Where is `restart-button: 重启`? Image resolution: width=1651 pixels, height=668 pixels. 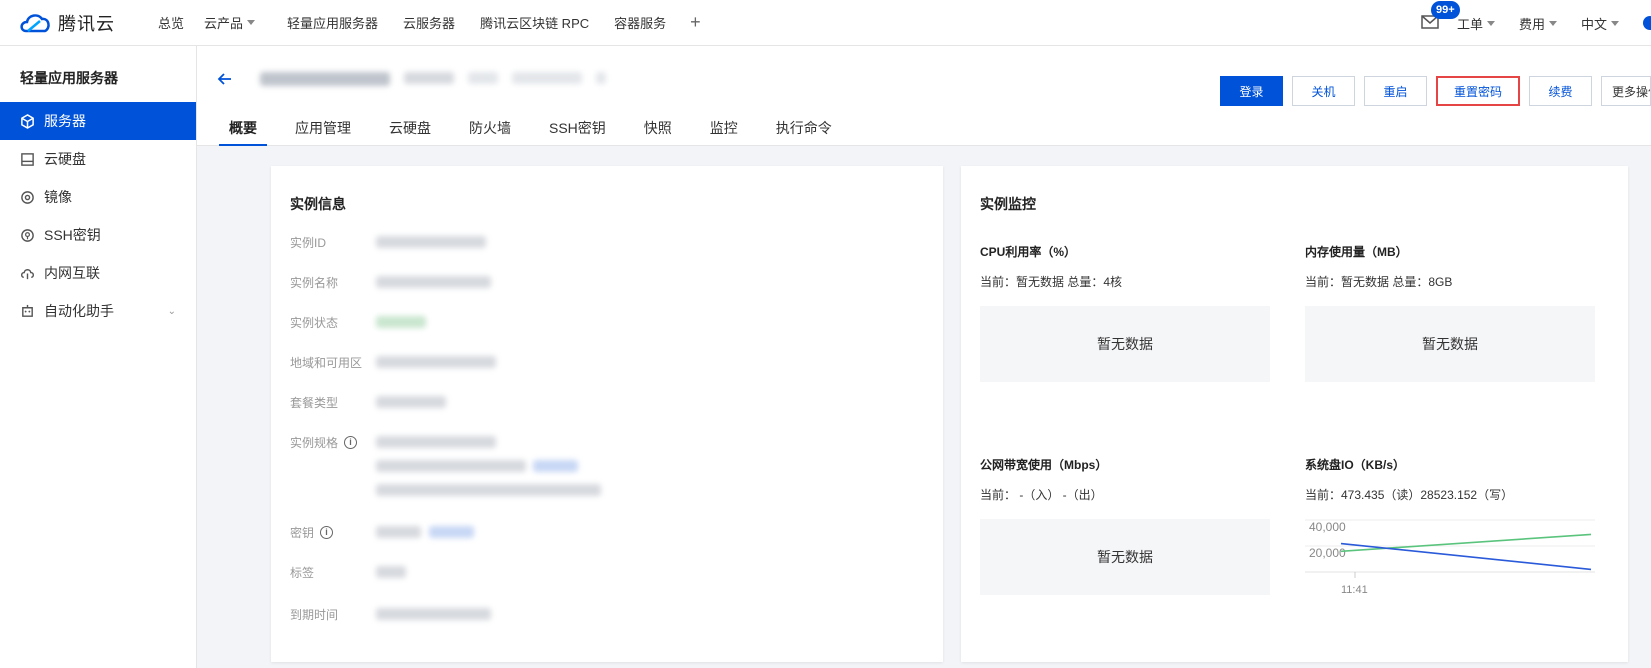 restart-button: 重启 is located at coordinates (1395, 91).